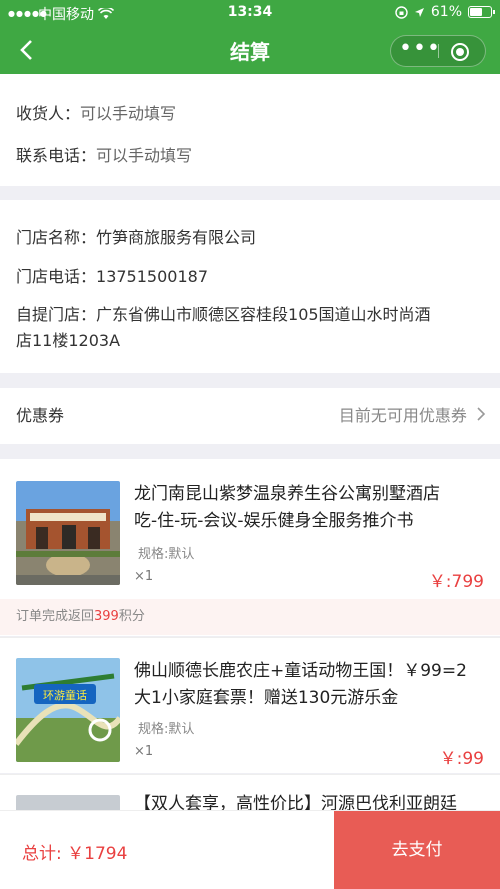 The image size is (500, 889). I want to click on mini-program-capsule: •••, so click(438, 51).